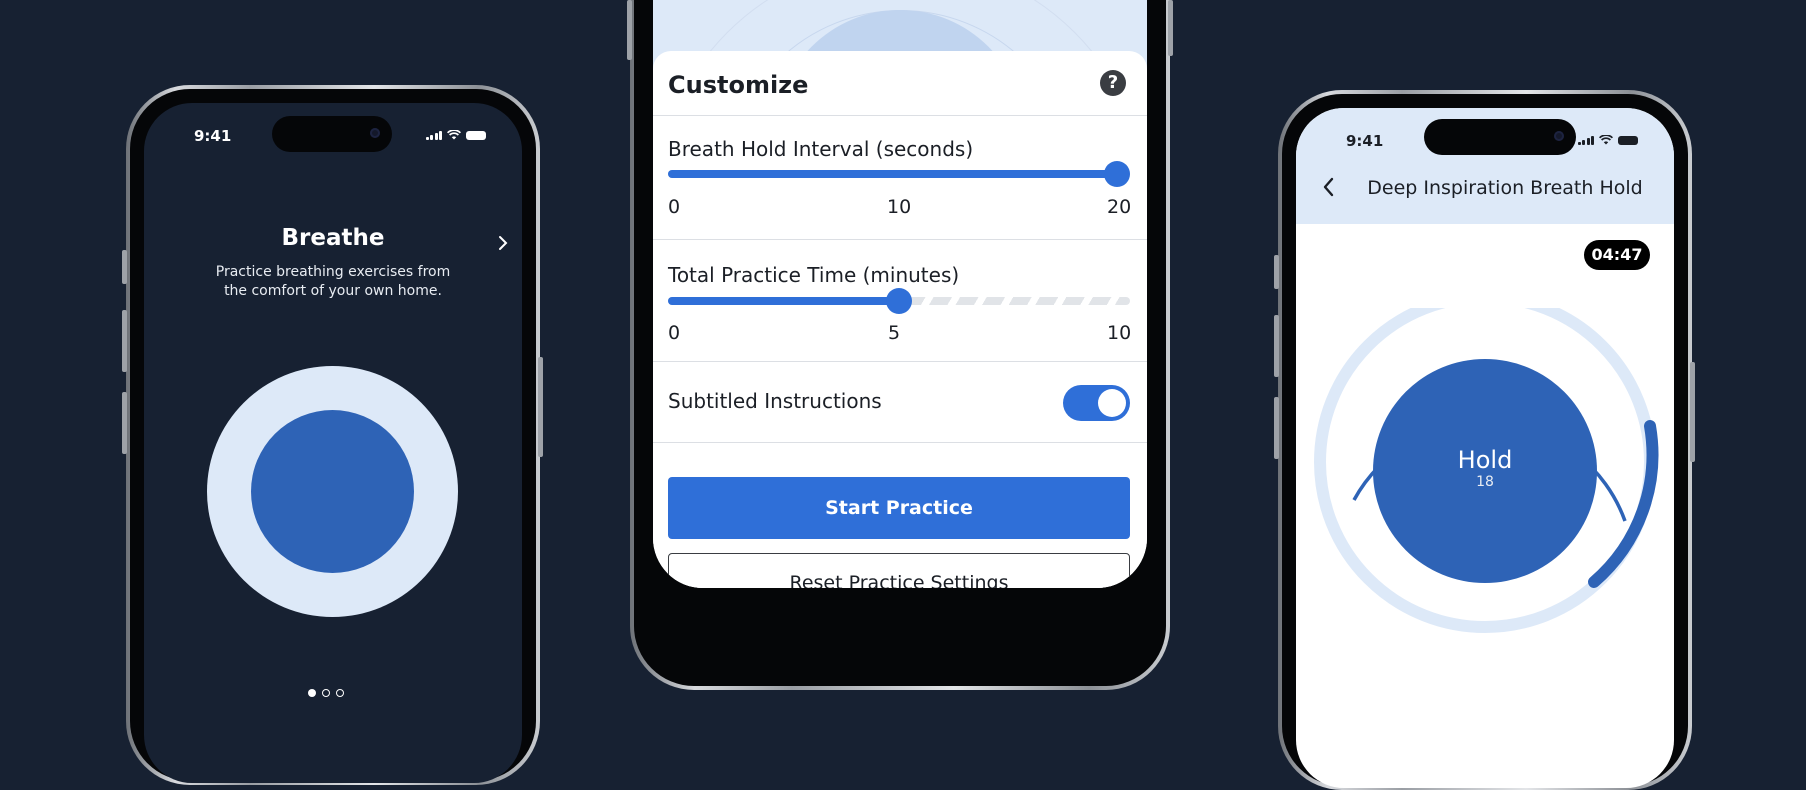 The image size is (1806, 790). What do you see at coordinates (1112, 403) in the screenshot?
I see `toggle-knob` at bounding box center [1112, 403].